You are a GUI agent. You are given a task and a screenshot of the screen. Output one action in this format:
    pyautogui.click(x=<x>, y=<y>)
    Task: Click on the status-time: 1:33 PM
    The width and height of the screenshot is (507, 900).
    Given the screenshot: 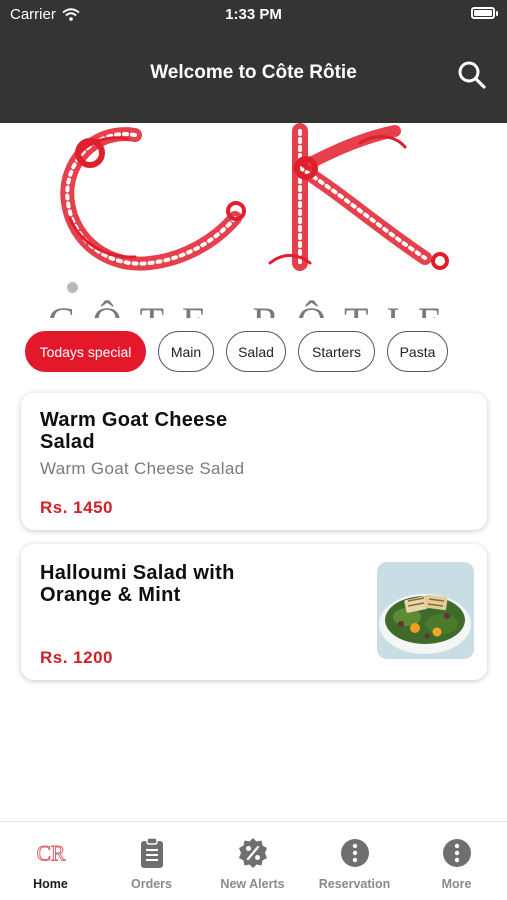 What is the action you would take?
    pyautogui.click(x=253, y=14)
    